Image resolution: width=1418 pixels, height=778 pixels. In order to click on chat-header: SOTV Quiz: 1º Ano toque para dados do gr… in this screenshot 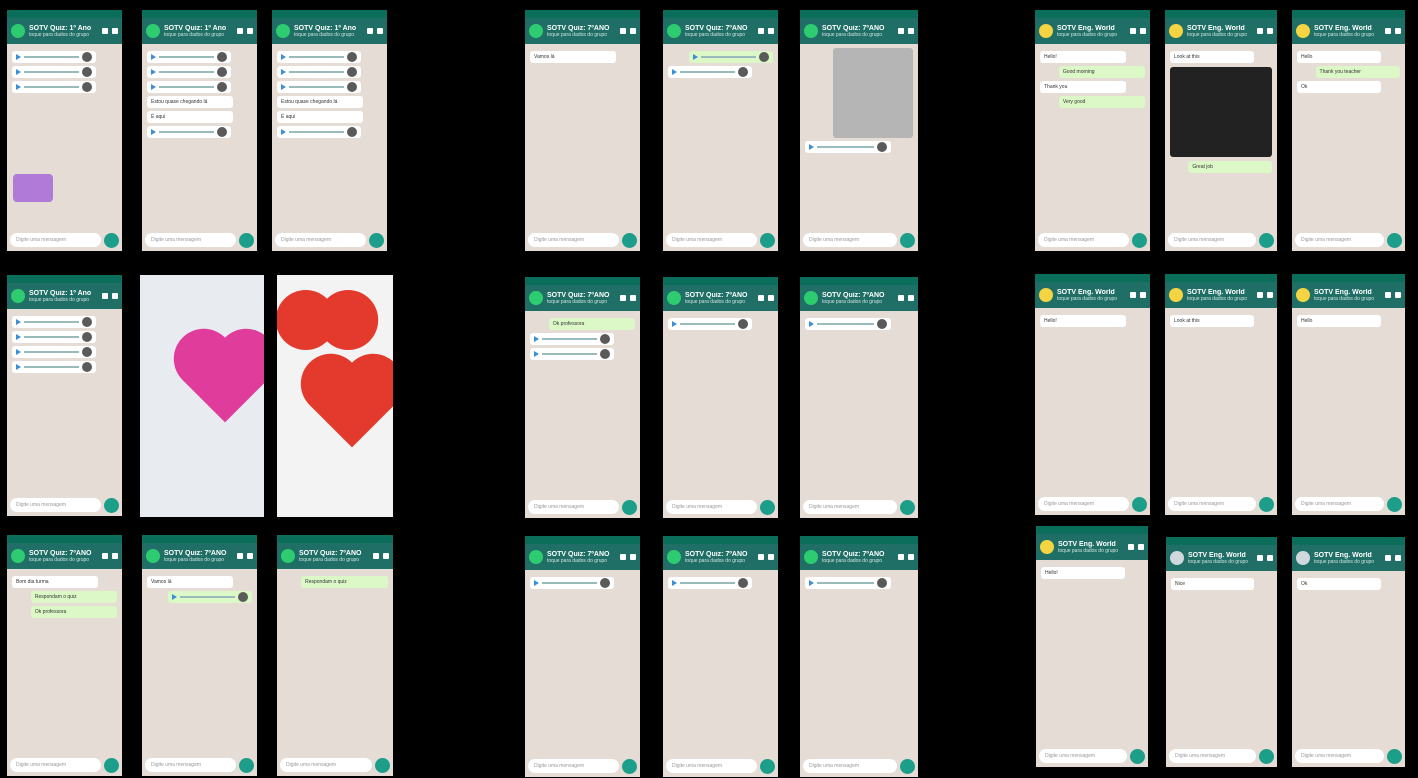, I will do `click(199, 31)`.